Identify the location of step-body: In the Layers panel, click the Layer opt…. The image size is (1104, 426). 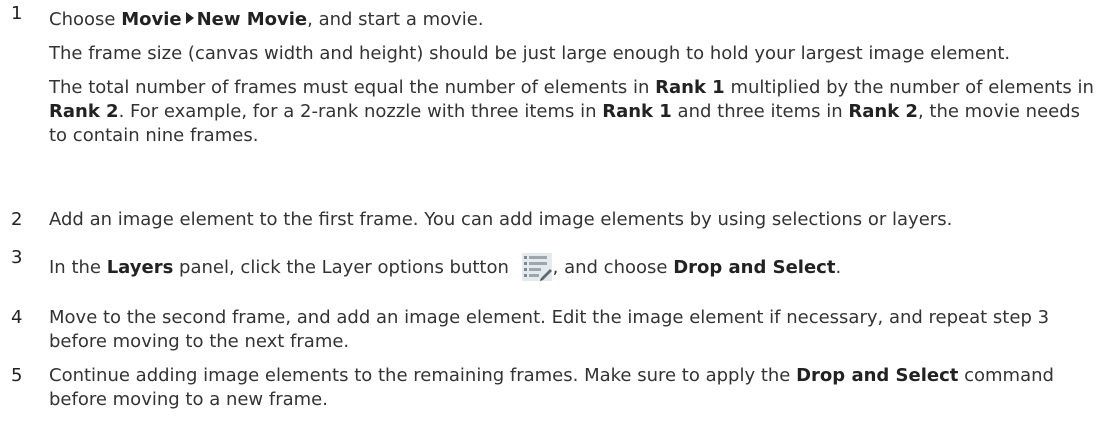
(574, 267).